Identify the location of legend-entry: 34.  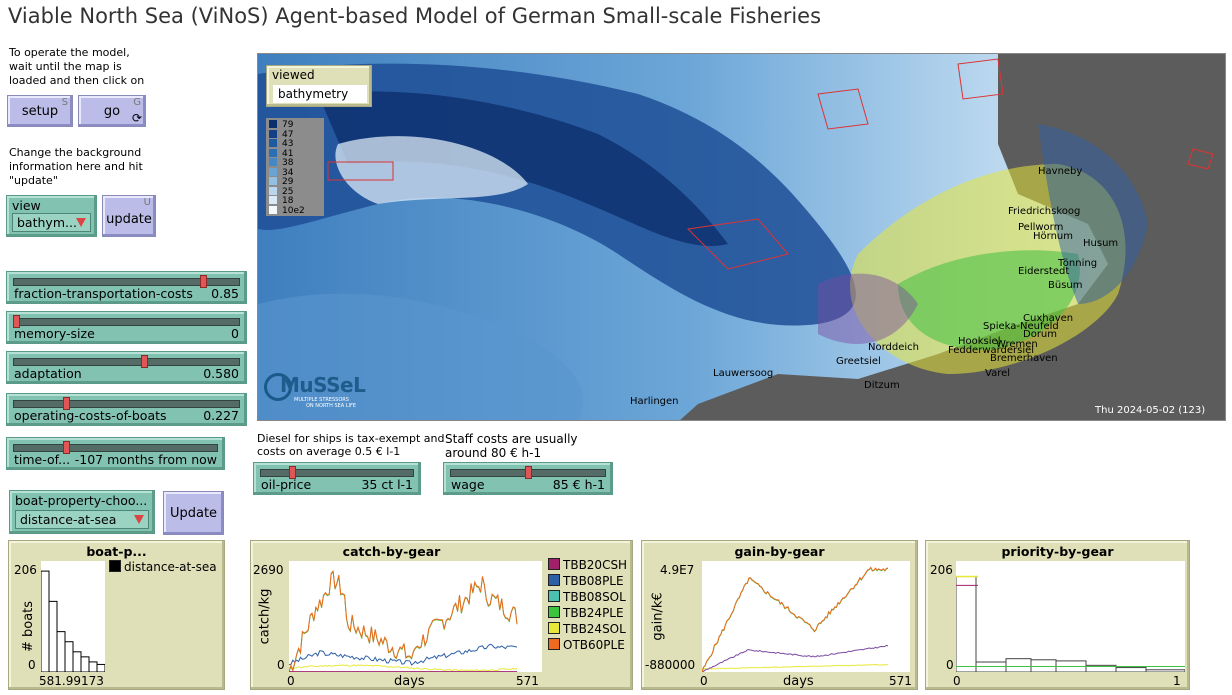
(281, 172).